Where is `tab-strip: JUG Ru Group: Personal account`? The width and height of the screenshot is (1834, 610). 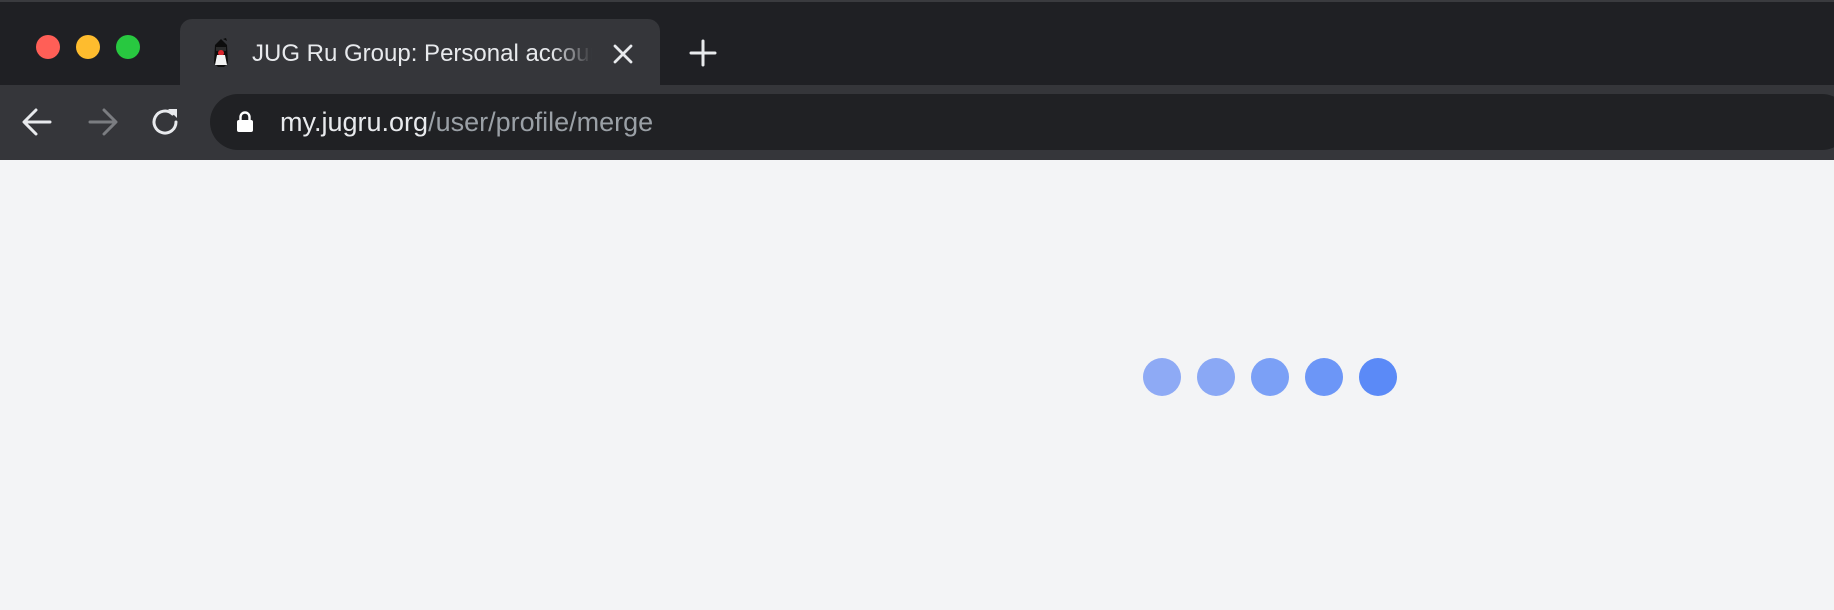
tab-strip: JUG Ru Group: Personal account is located at coordinates (917, 43).